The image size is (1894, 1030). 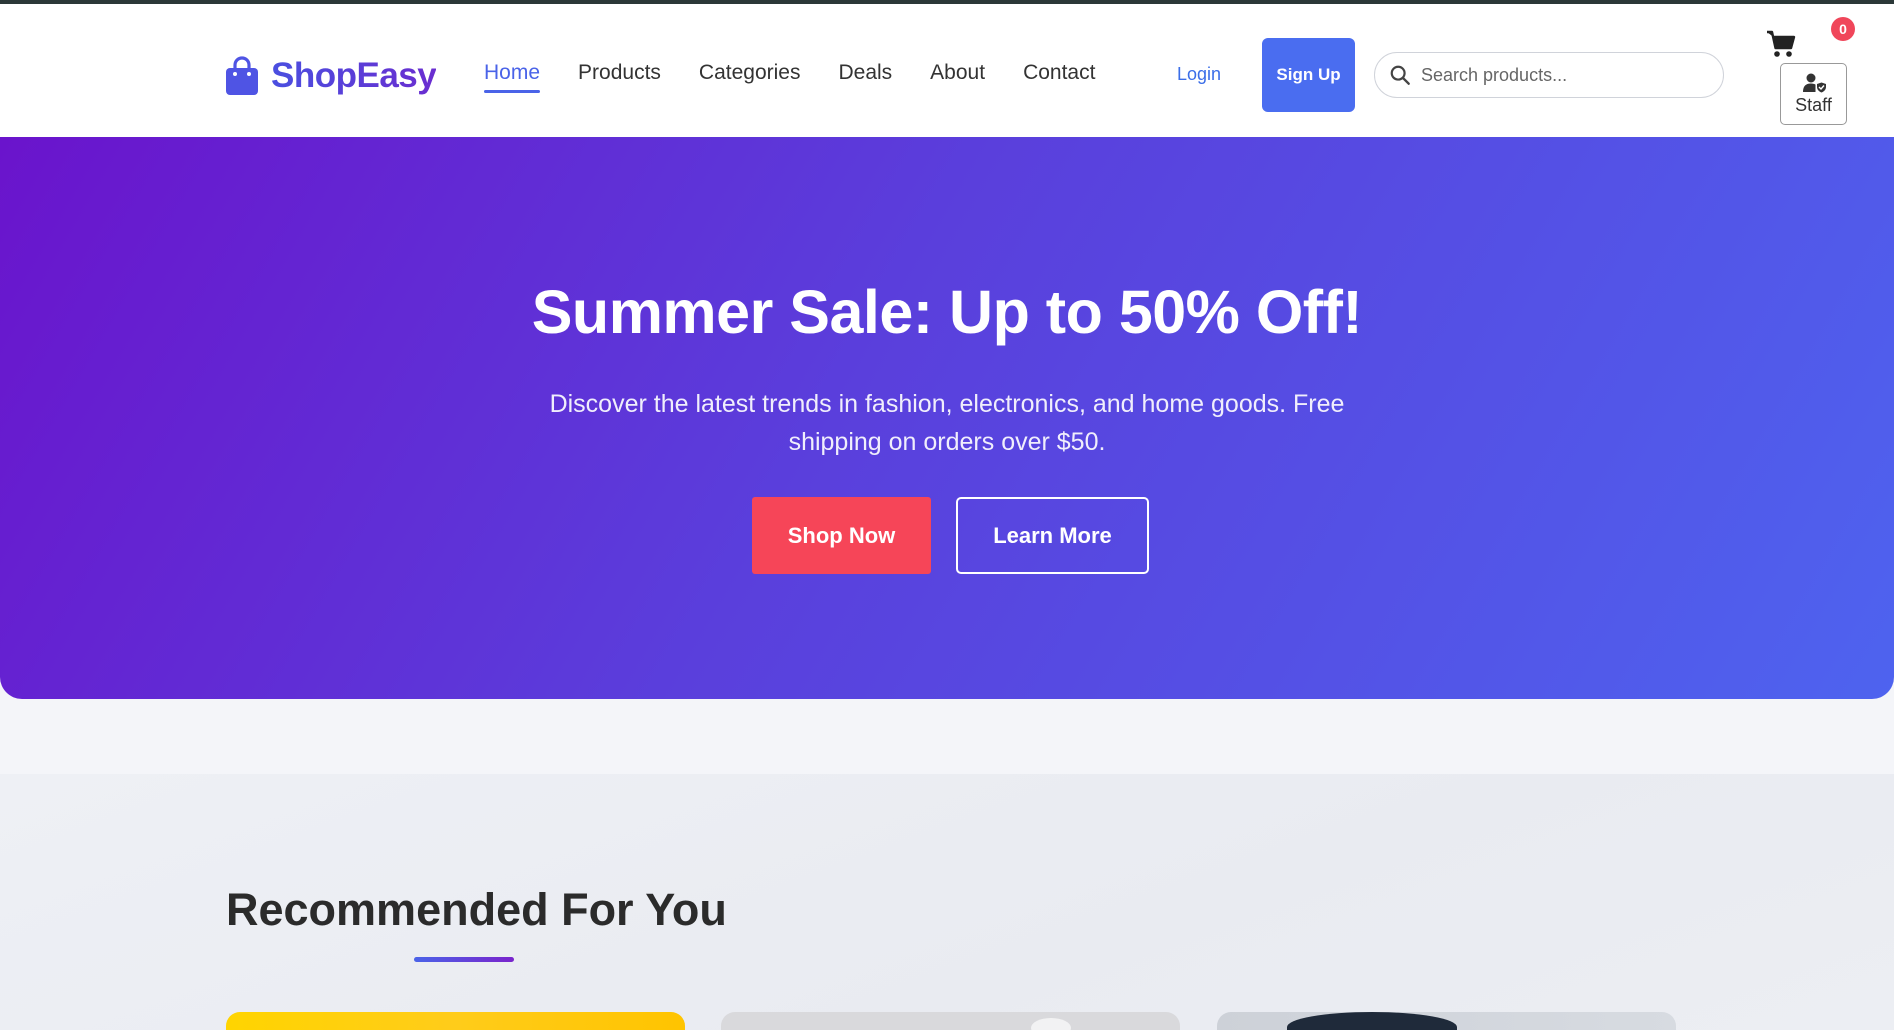 I want to click on staff-label: Staff, so click(x=1813, y=104).